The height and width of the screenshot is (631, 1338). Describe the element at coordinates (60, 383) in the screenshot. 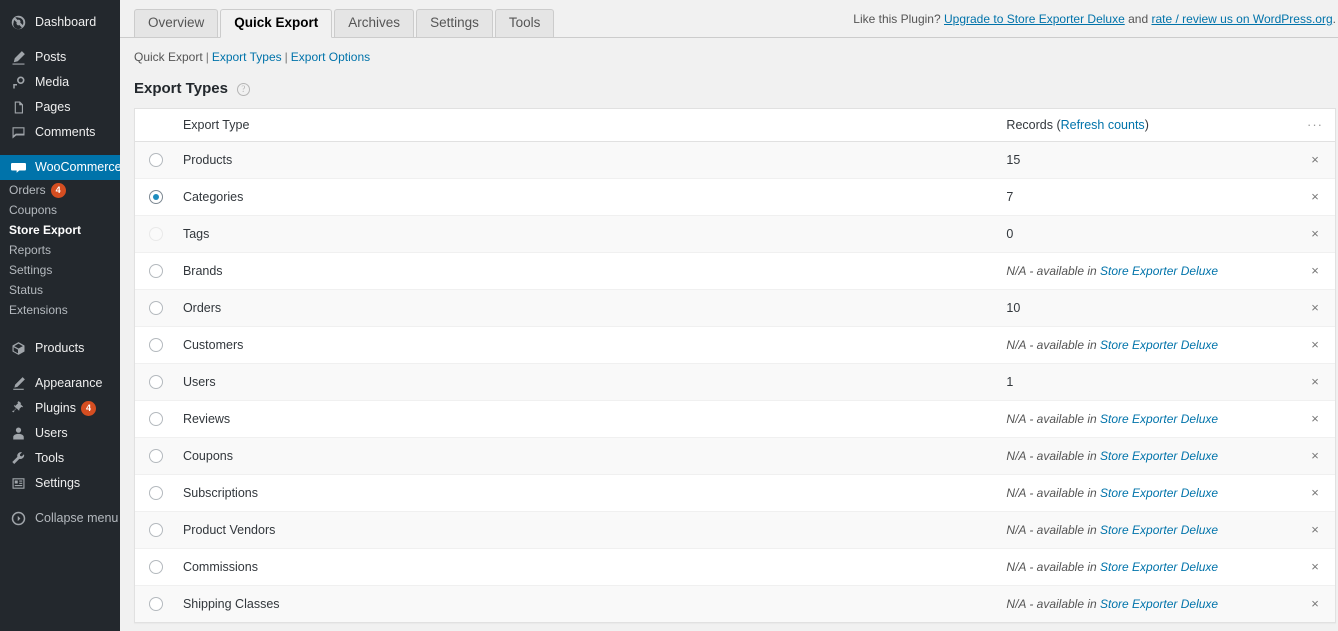

I see `sidebar-item-appearance: Appearance` at that location.